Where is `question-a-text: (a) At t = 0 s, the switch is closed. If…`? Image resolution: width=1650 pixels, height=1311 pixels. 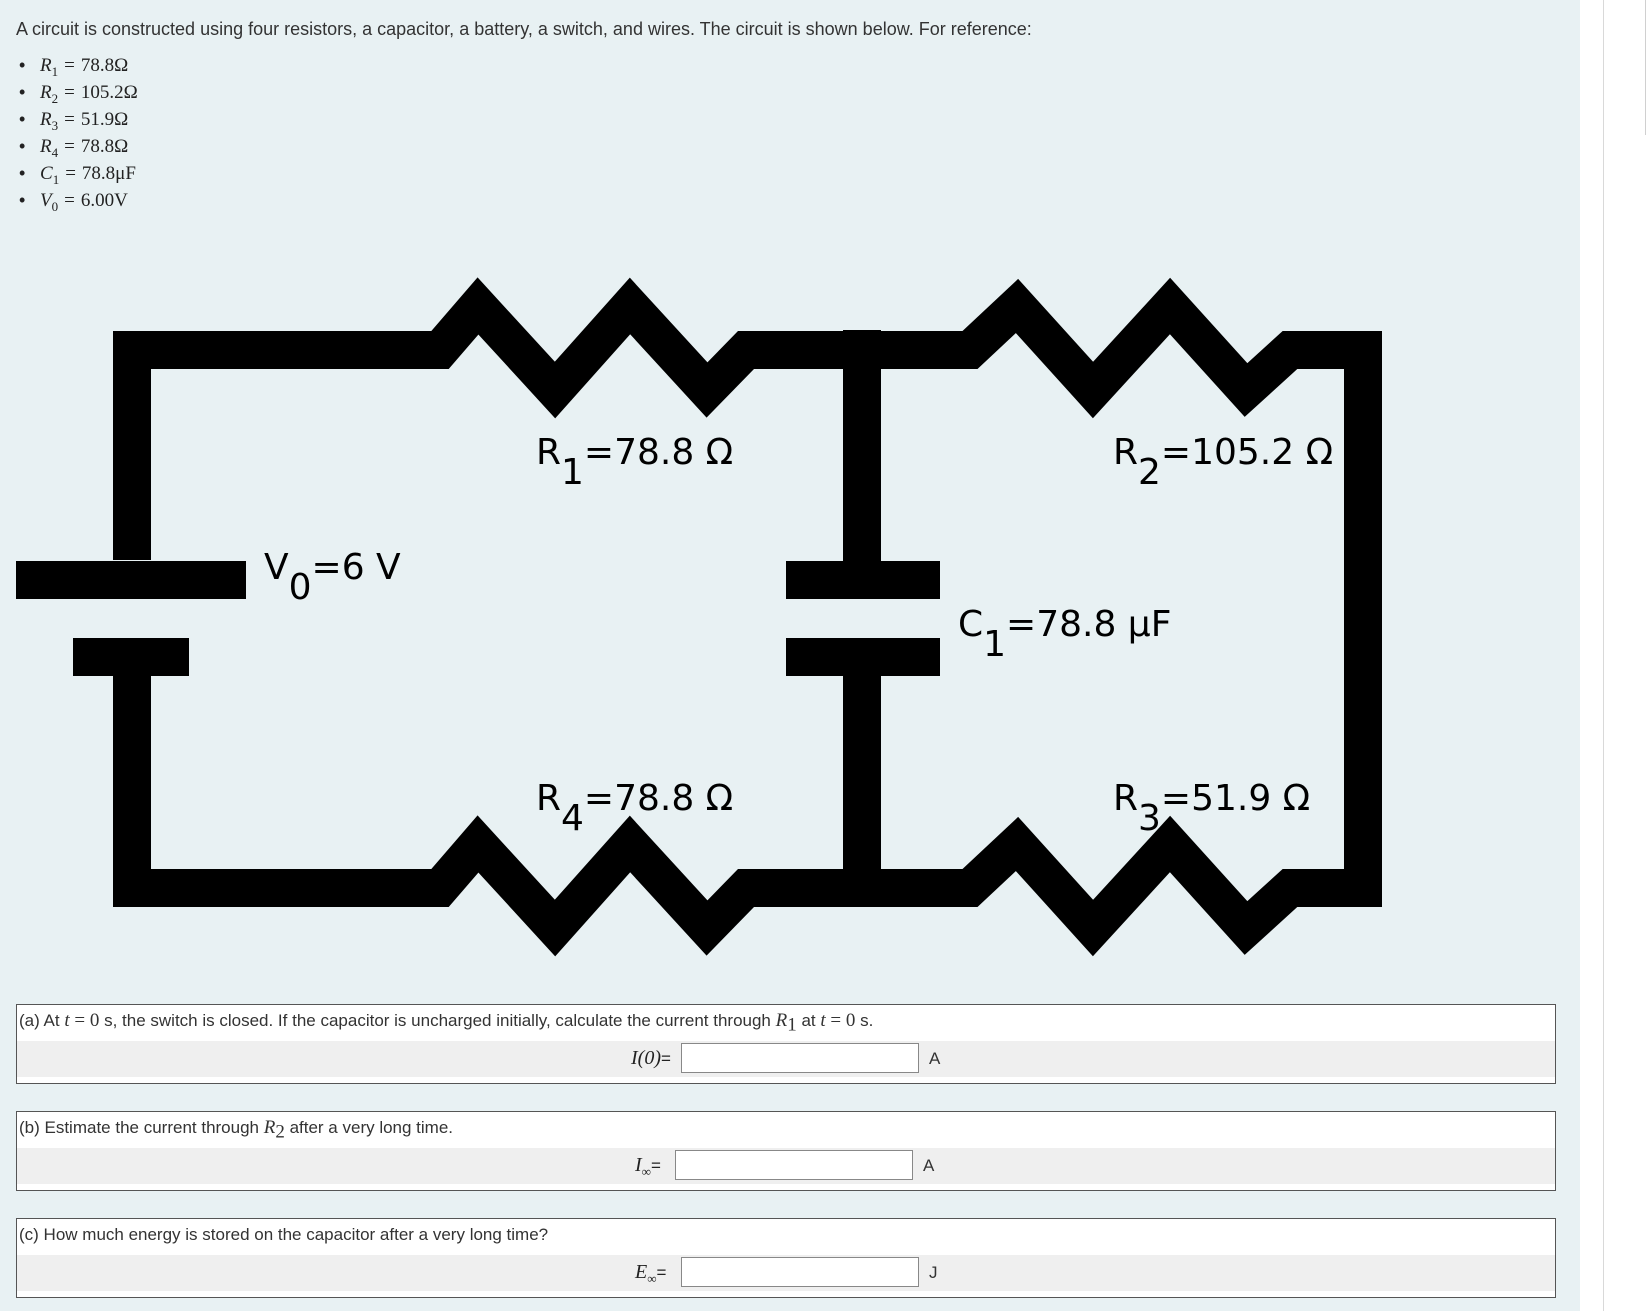 question-a-text: (a) At t = 0 s, the switch is closed. If… is located at coordinates (446, 1023).